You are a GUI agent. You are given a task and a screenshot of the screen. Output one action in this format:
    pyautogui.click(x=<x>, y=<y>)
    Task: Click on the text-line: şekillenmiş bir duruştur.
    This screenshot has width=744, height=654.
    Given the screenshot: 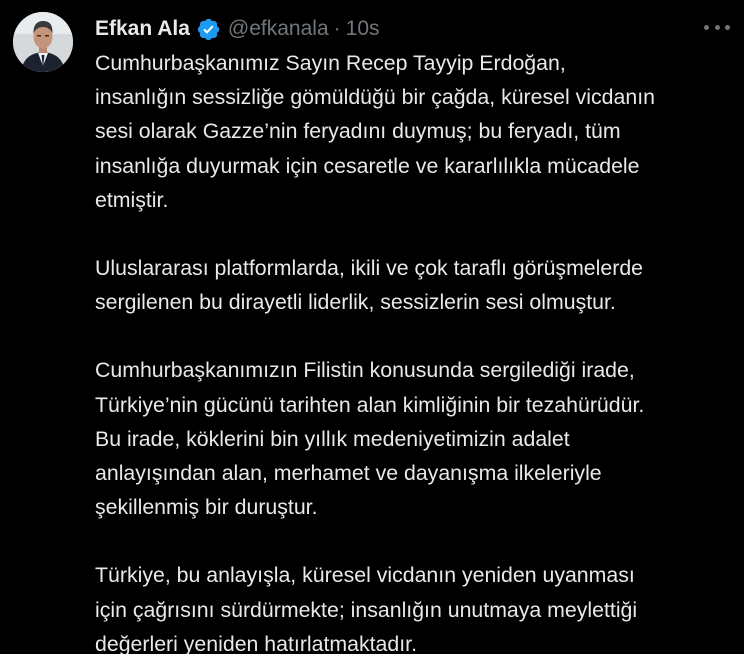 What is the action you would take?
    pyautogui.click(x=206, y=507)
    